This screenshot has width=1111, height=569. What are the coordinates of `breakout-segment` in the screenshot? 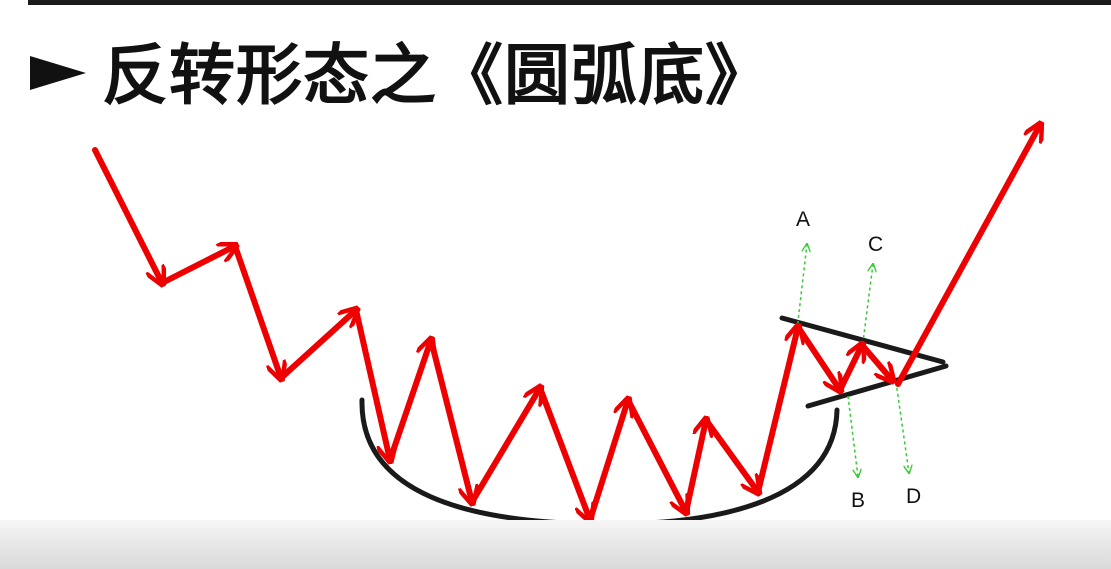 It's located at (967, 256).